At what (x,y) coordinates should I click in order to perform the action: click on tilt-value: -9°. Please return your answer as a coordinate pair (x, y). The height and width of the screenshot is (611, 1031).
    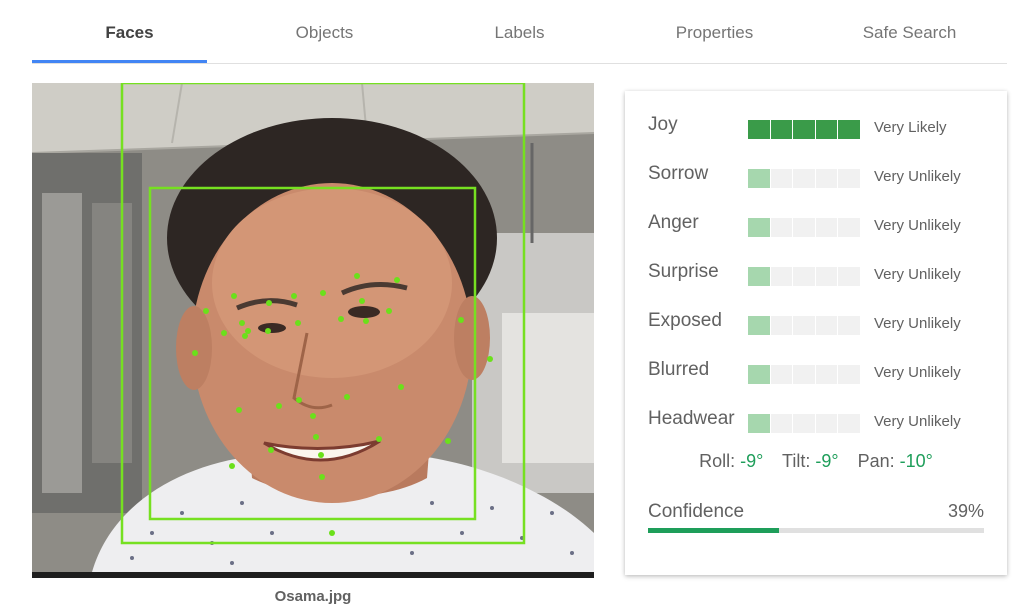
    Looking at the image, I should click on (827, 461).